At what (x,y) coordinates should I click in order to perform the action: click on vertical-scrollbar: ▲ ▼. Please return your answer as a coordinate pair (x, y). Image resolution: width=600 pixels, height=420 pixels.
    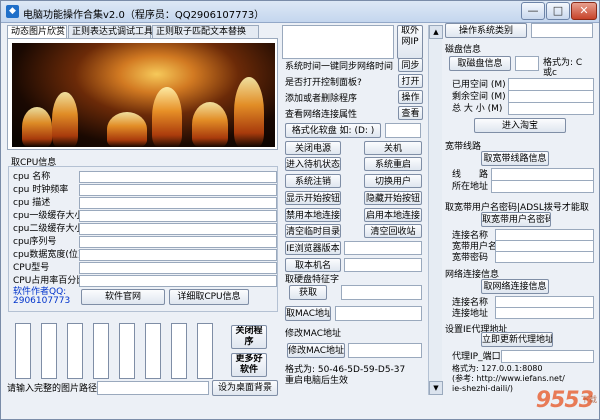
    Looking at the image, I should click on (435, 210).